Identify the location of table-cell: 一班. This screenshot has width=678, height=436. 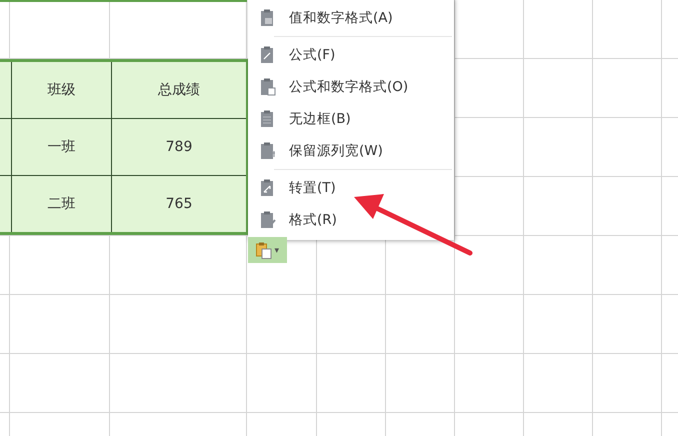
(62, 147).